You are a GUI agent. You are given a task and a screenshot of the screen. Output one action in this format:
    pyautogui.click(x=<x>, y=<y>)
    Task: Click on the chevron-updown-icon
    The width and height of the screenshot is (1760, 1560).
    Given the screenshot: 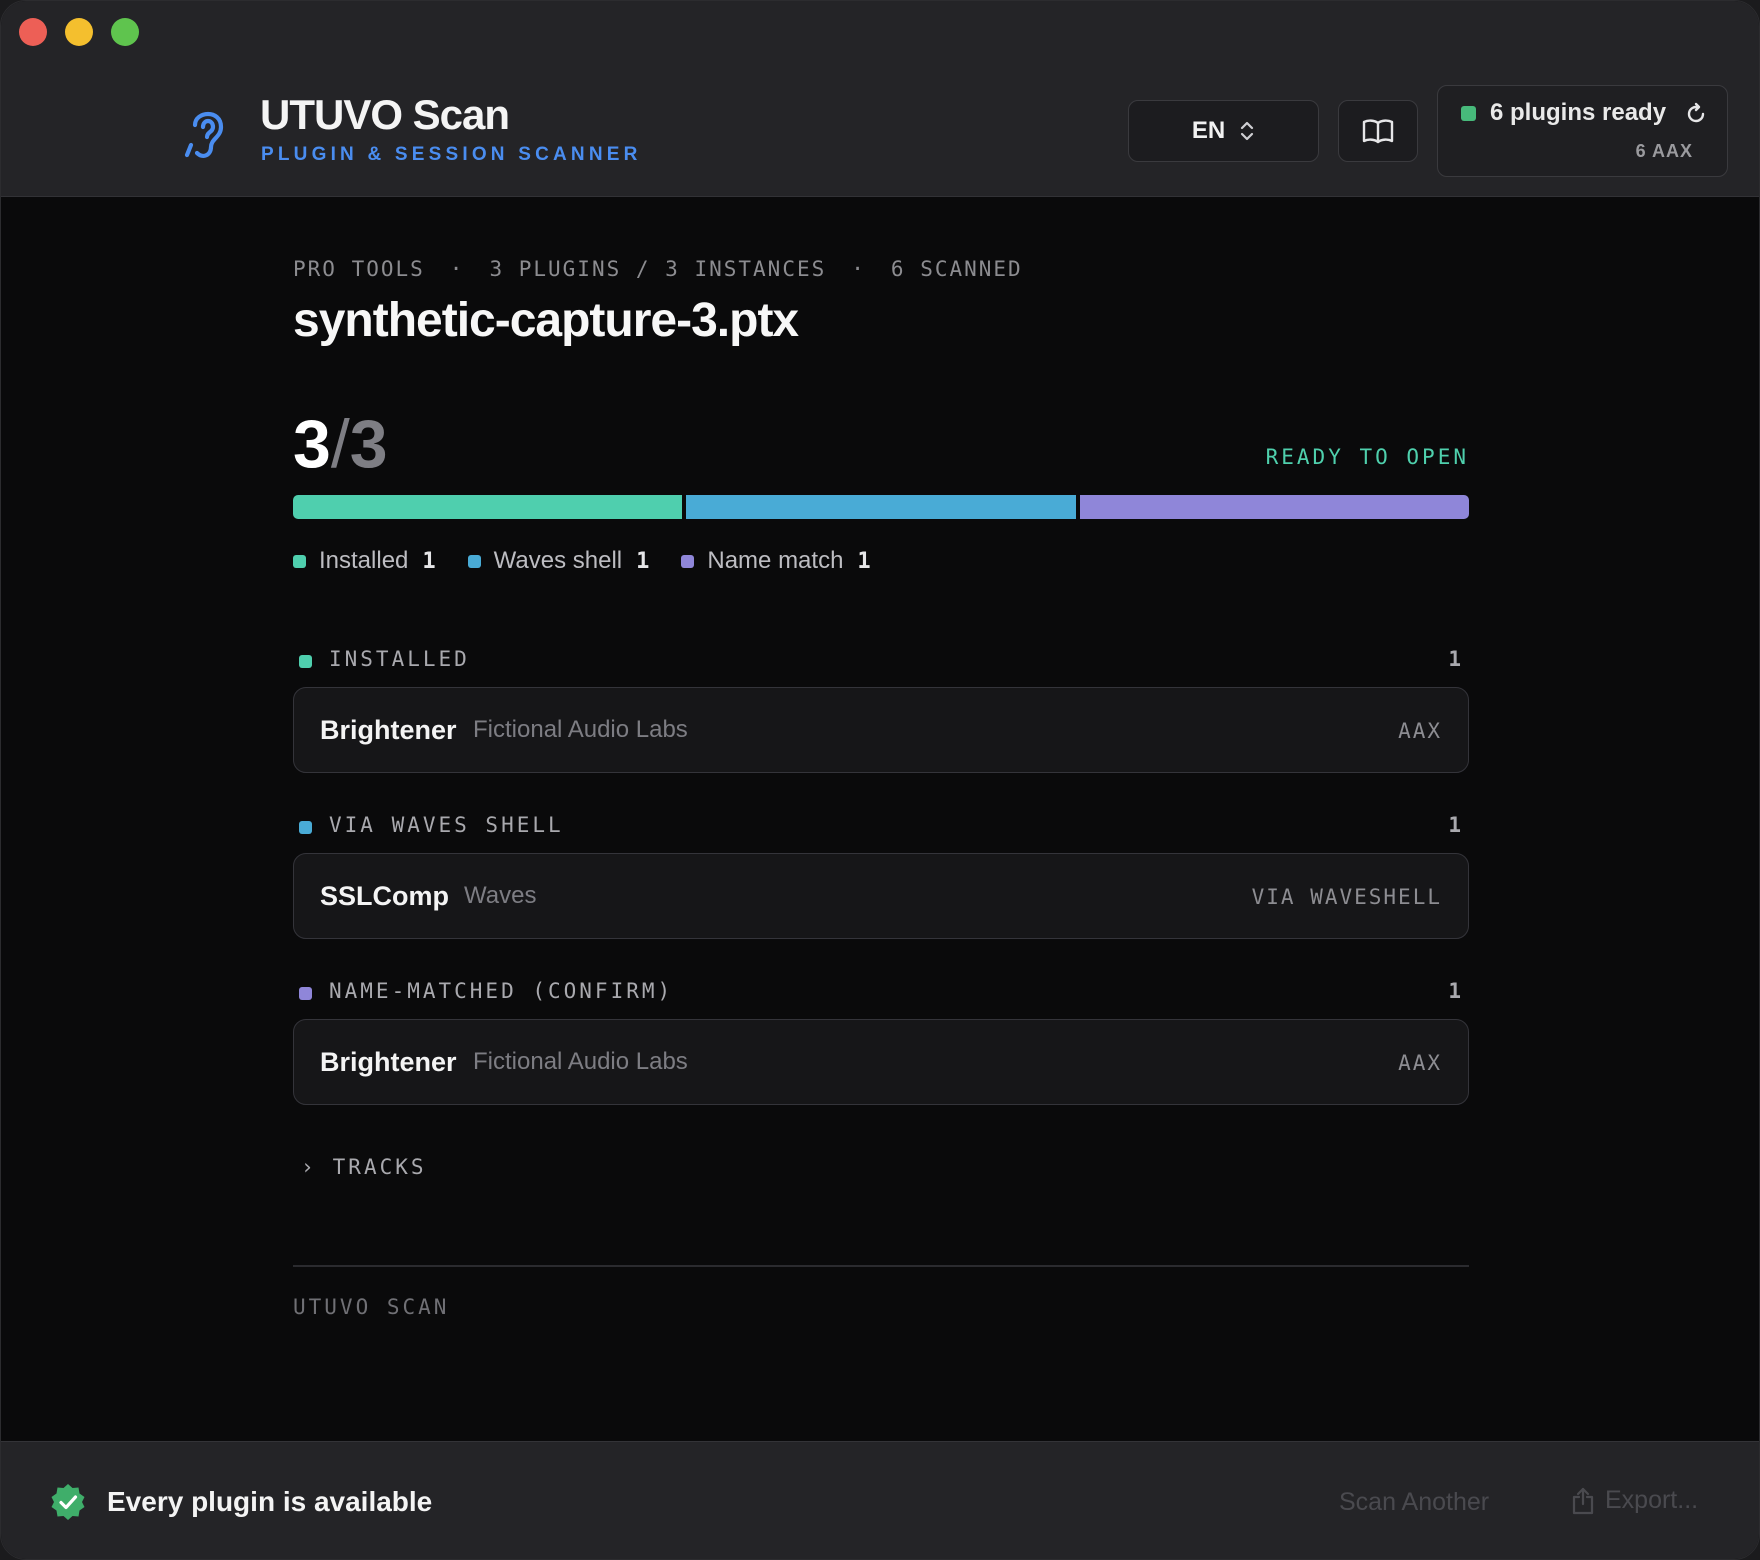 What is the action you would take?
    pyautogui.click(x=1247, y=131)
    